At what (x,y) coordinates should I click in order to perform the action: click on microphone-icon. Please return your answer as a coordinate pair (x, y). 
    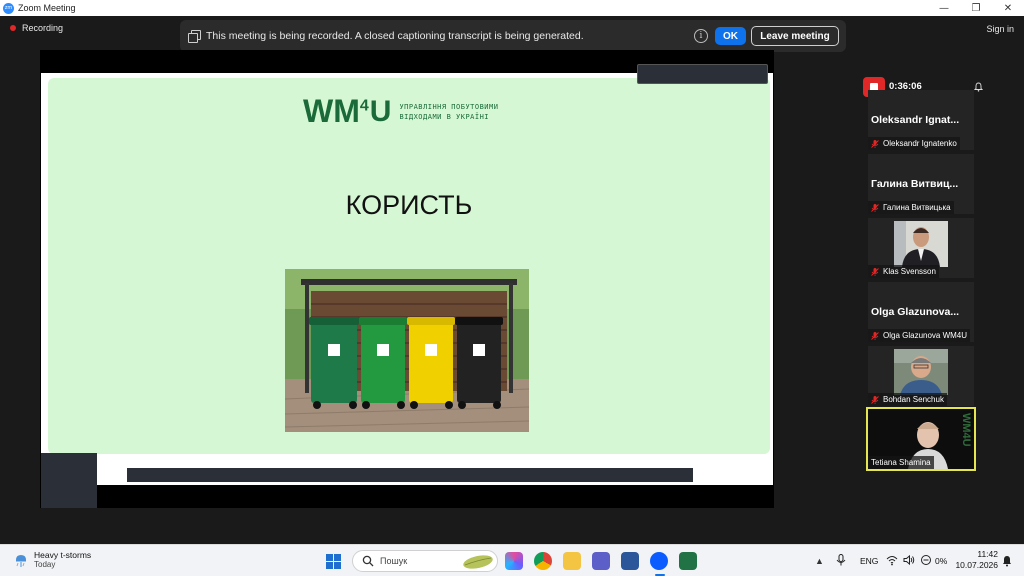
    Looking at the image, I should click on (841, 560).